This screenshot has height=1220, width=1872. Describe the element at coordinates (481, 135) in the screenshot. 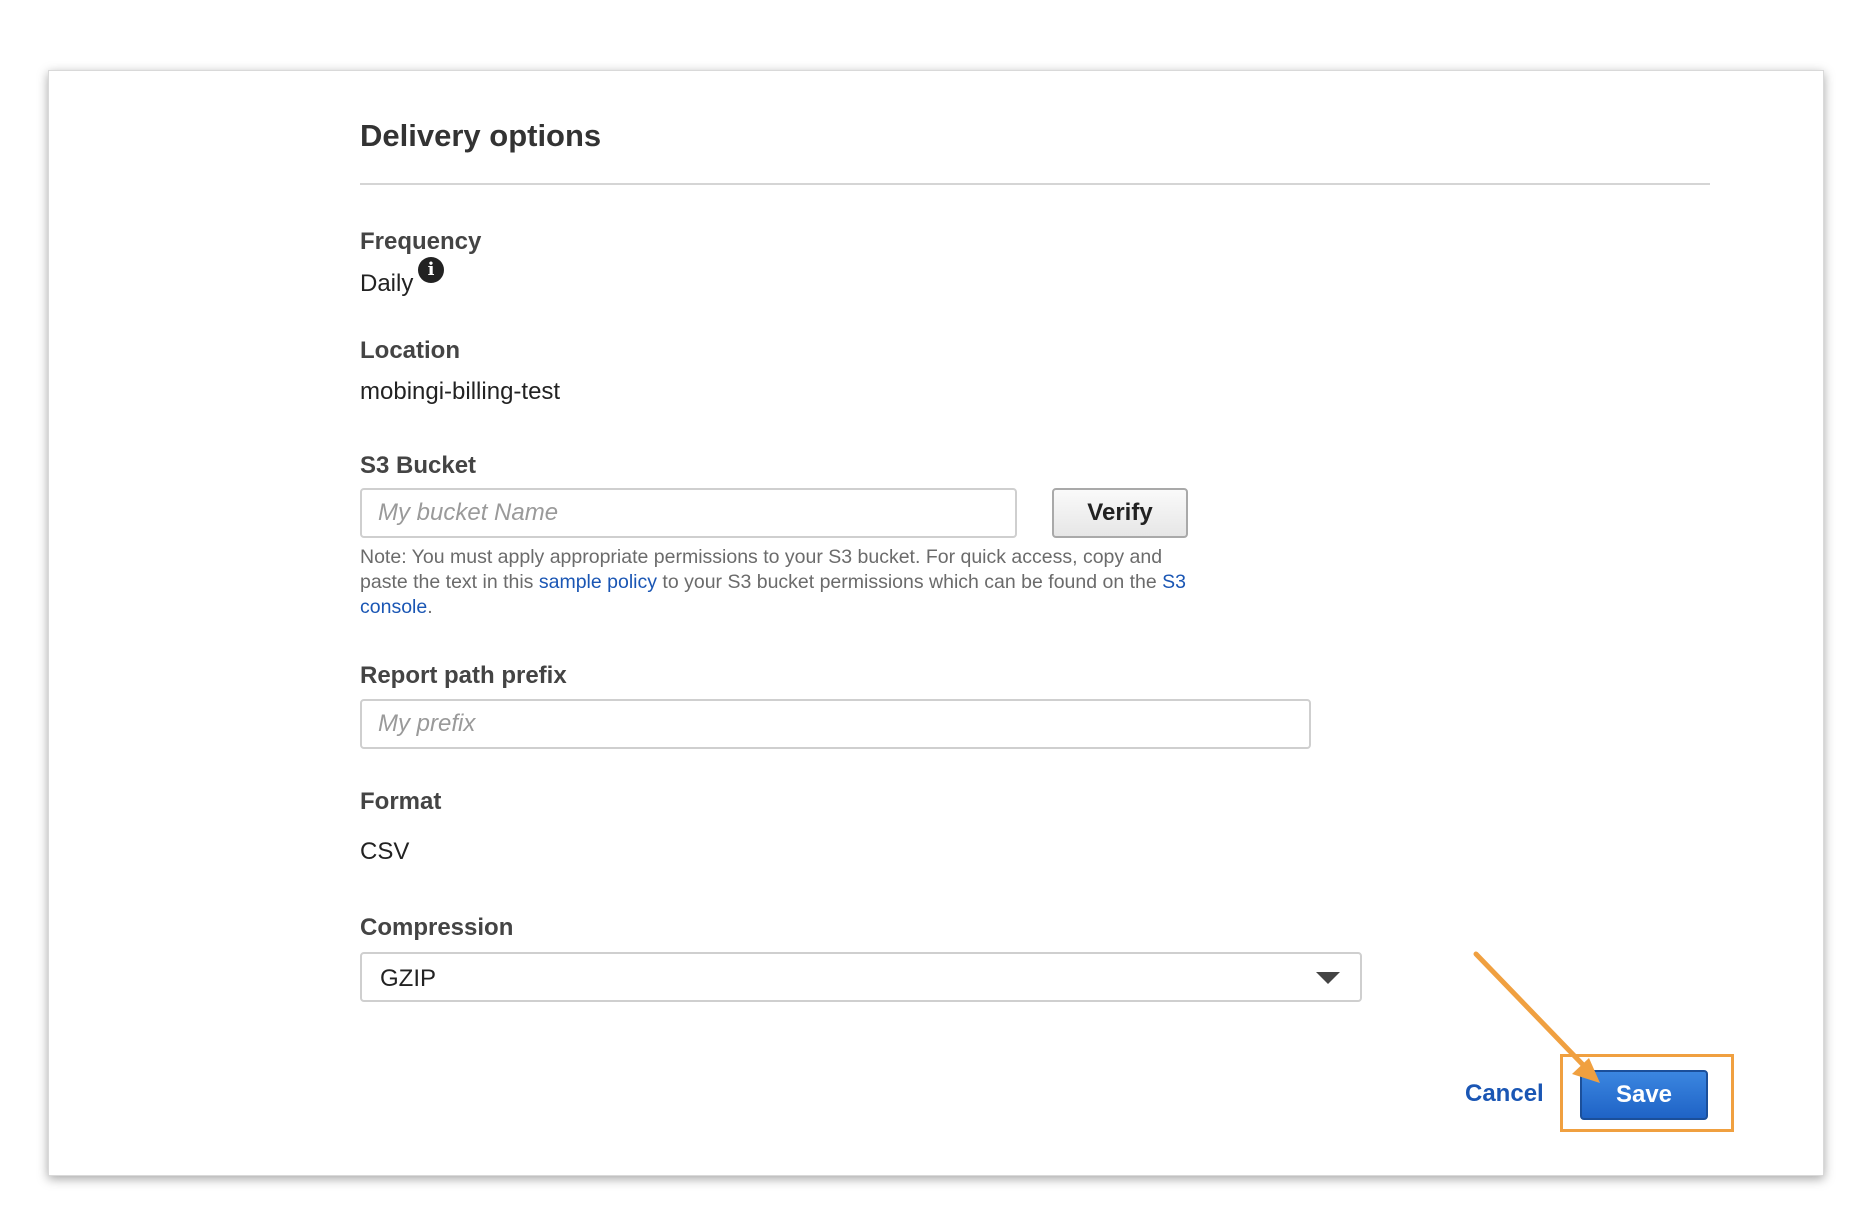

I see `page-title: Delivery options` at that location.